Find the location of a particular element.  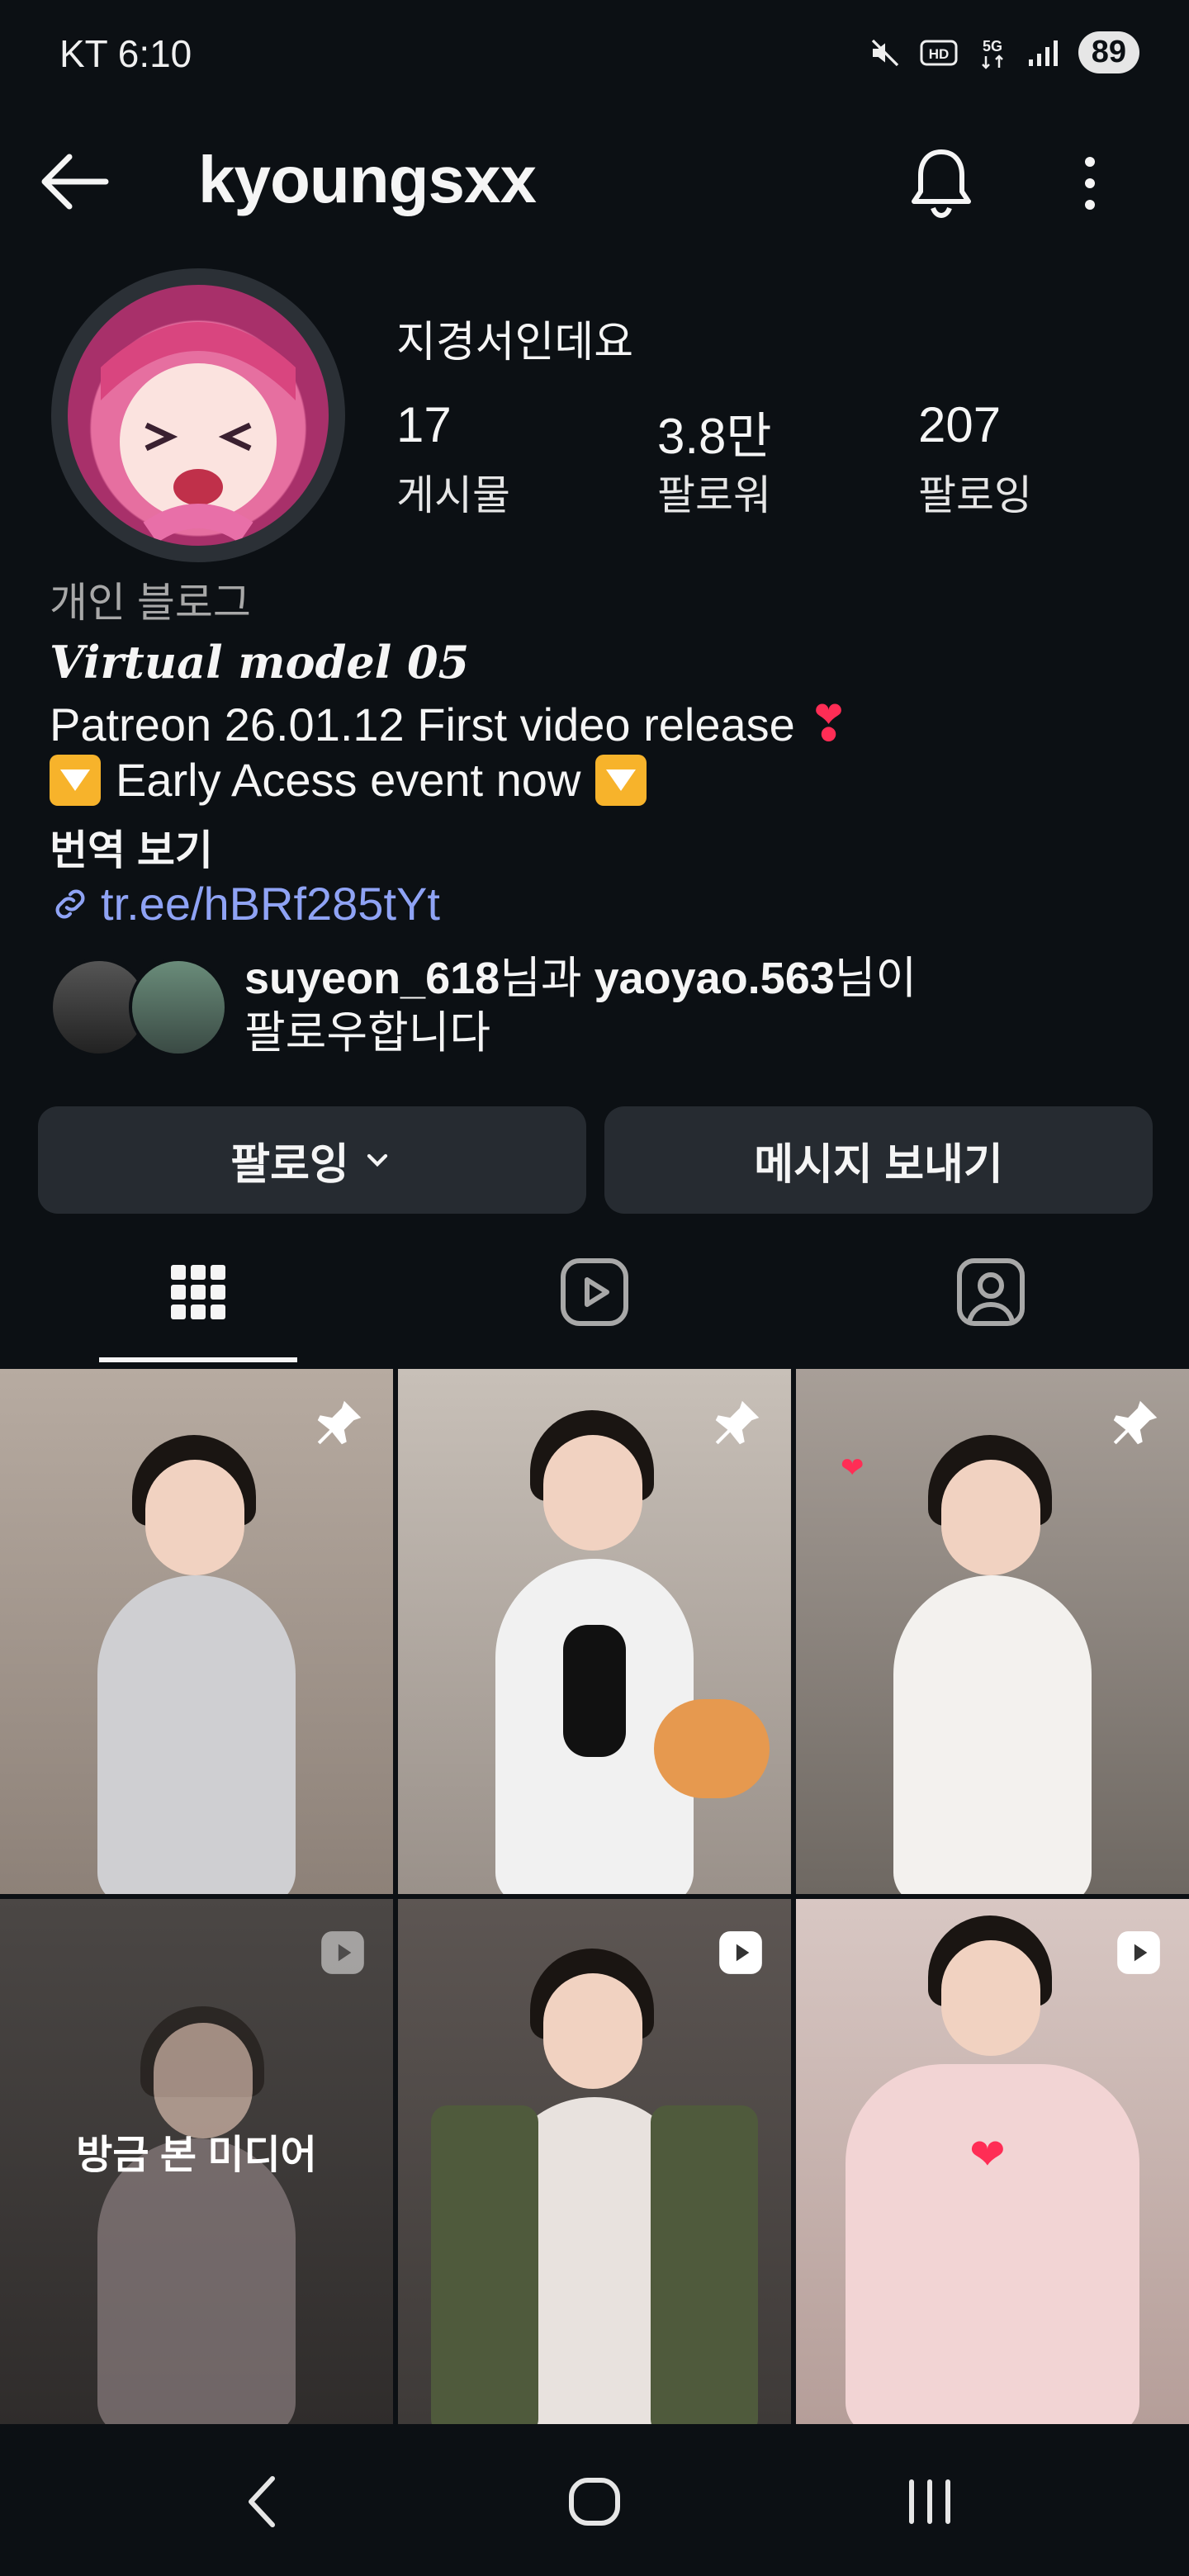

nav-recents-icon is located at coordinates (929, 2501).